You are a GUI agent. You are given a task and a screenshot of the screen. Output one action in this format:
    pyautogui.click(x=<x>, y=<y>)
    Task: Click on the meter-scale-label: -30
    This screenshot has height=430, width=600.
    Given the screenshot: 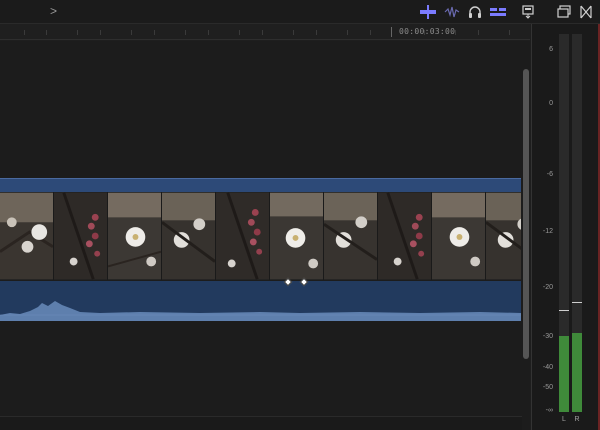 What is the action you would take?
    pyautogui.click(x=547, y=336)
    